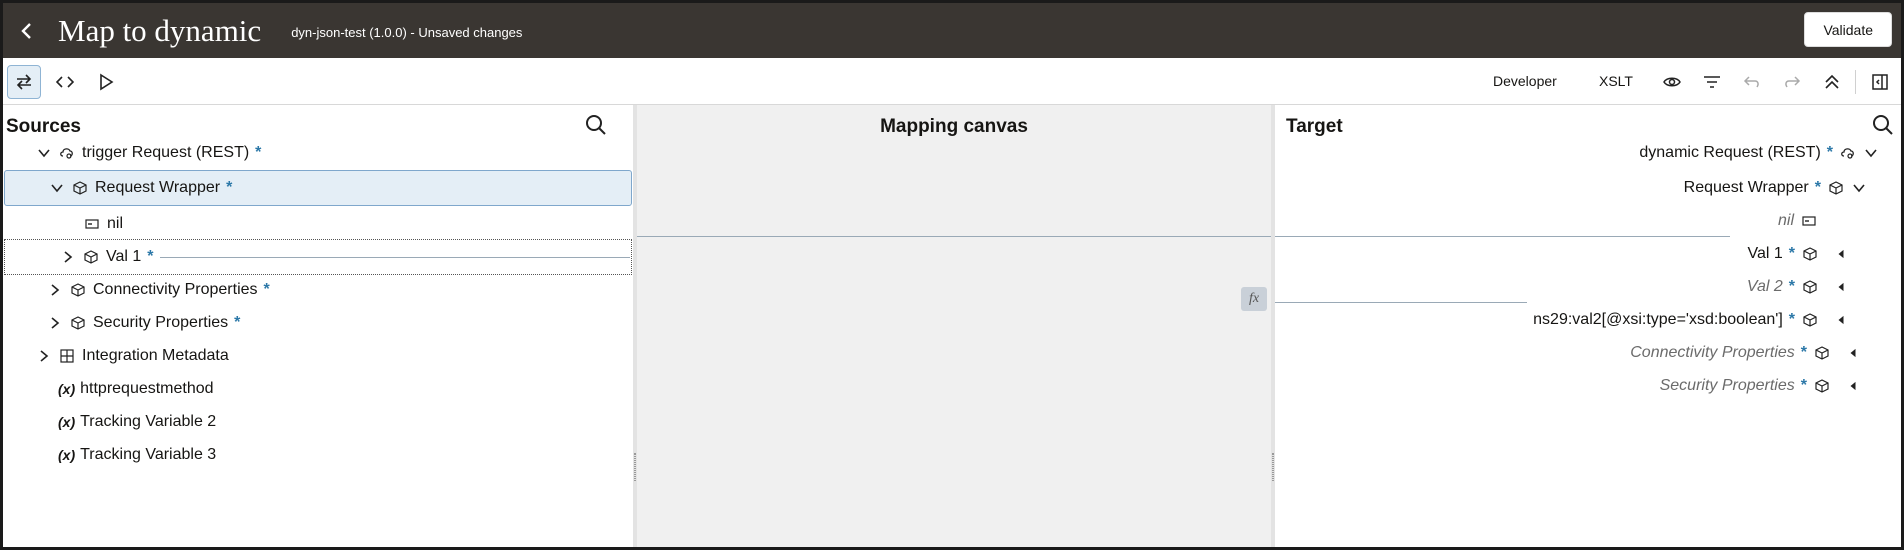  I want to click on function-node: fx, so click(1254, 299).